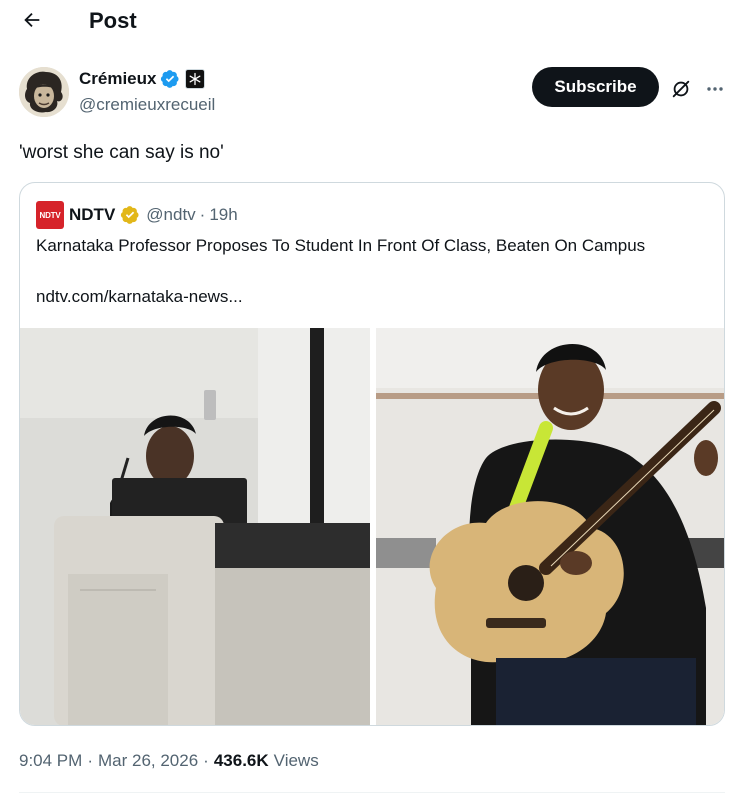 The height and width of the screenshot is (797, 733). What do you see at coordinates (50, 215) in the screenshot?
I see `ndtv-logo: NDTV` at bounding box center [50, 215].